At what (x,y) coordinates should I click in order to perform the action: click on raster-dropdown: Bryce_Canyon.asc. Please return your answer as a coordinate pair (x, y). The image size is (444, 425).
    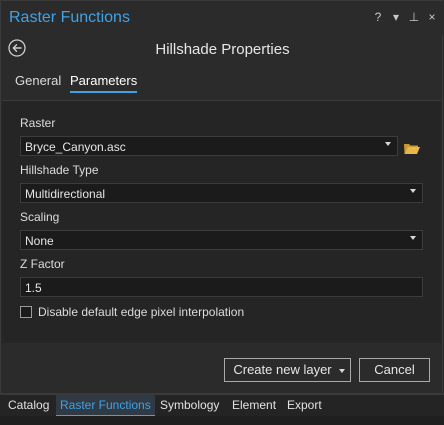
    Looking at the image, I should click on (209, 146).